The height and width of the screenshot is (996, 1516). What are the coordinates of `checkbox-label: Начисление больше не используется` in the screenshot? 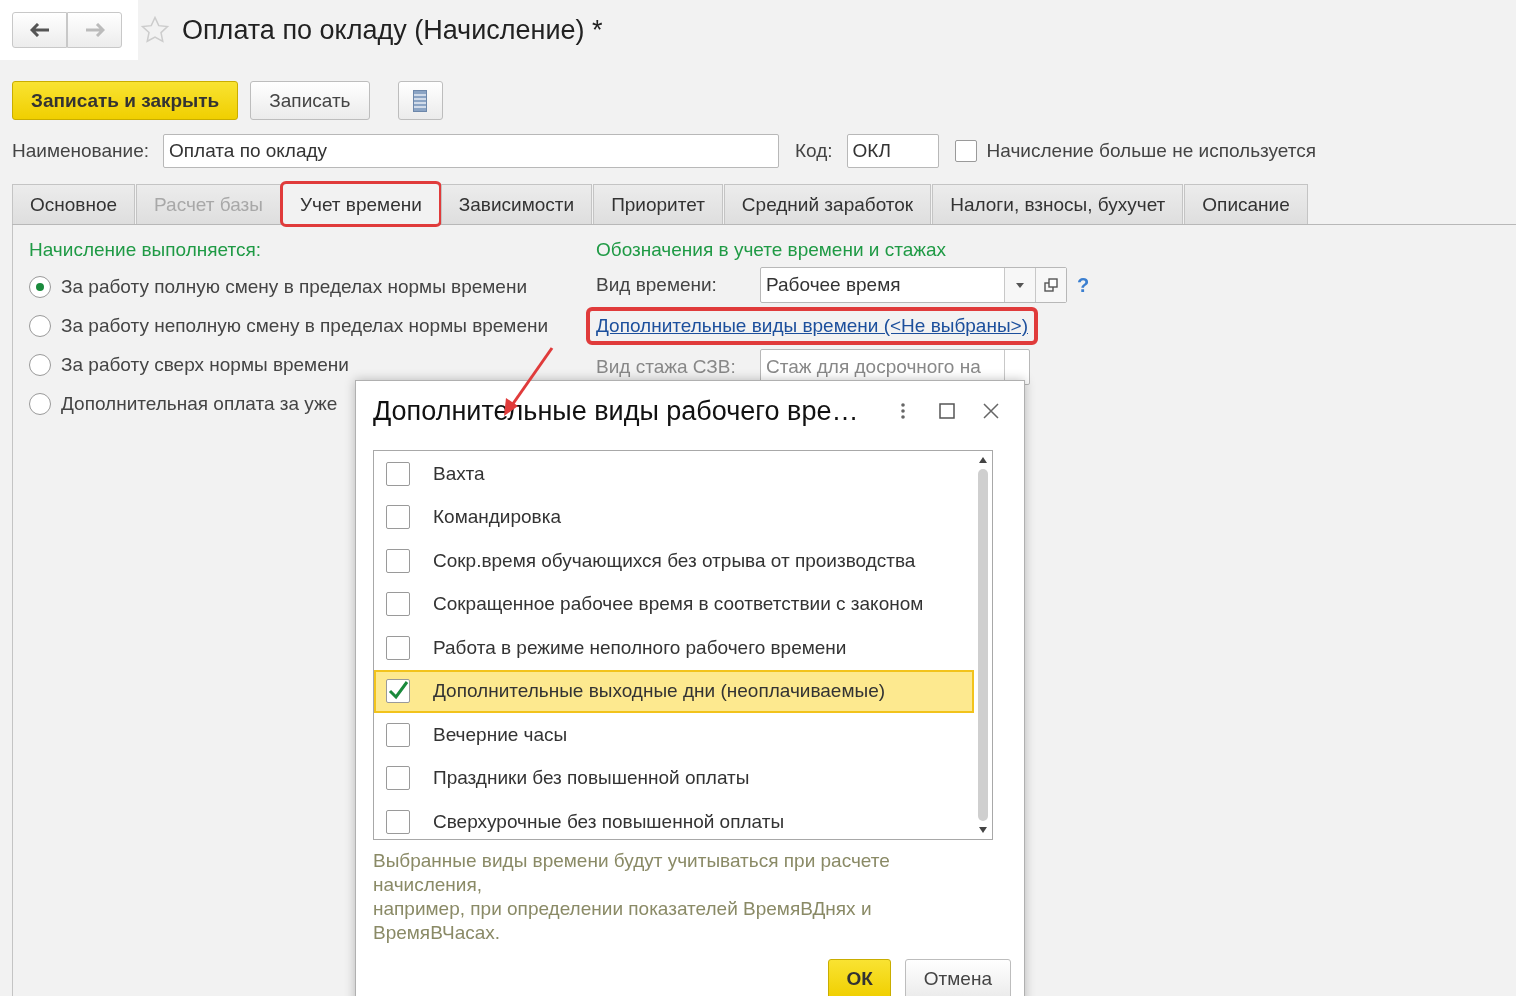 It's located at (1151, 151).